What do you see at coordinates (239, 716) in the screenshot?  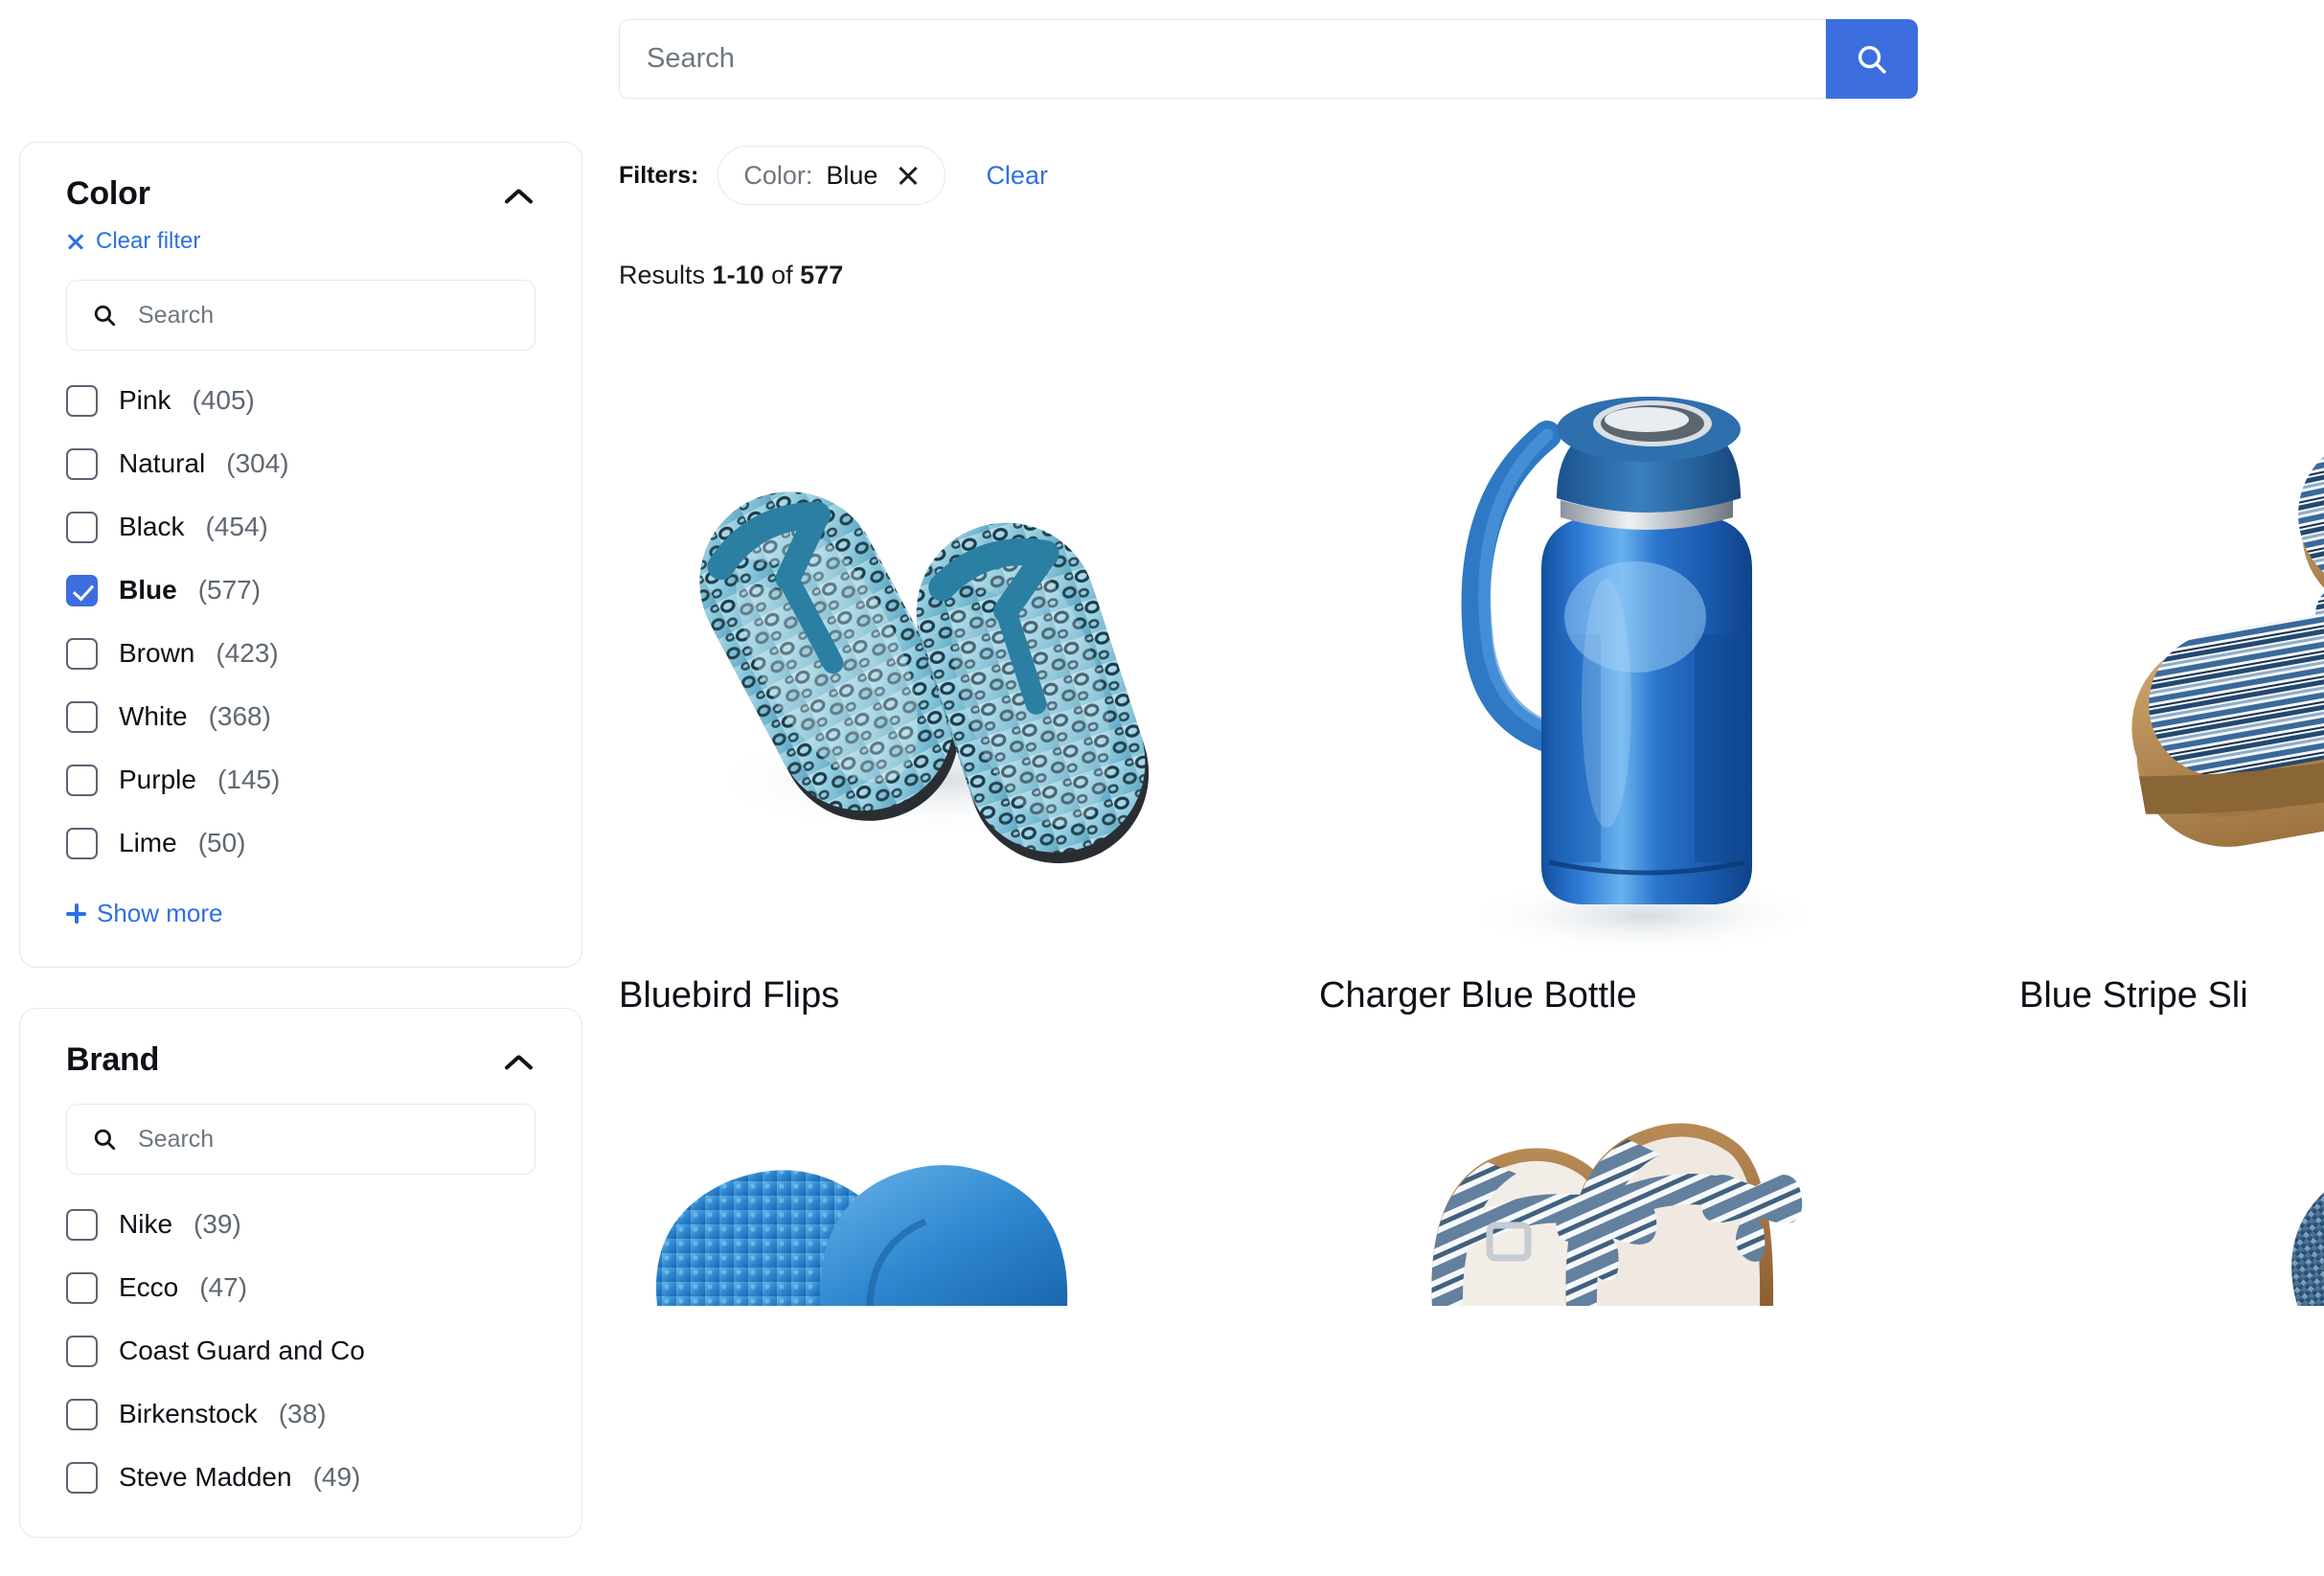 I see `option-count: (368)` at bounding box center [239, 716].